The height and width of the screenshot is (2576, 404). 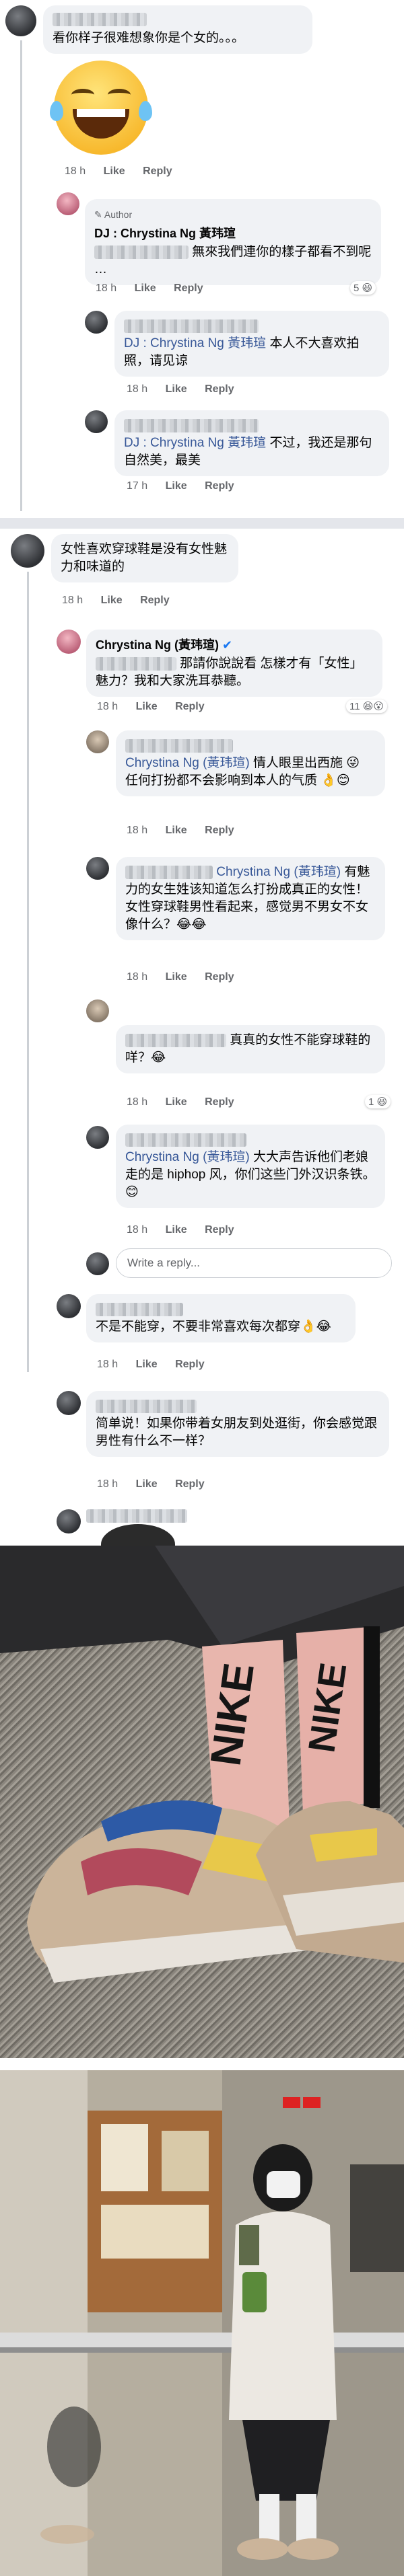 What do you see at coordinates (363, 288) in the screenshot?
I see `laugh-reaction-icon: 5 😆` at bounding box center [363, 288].